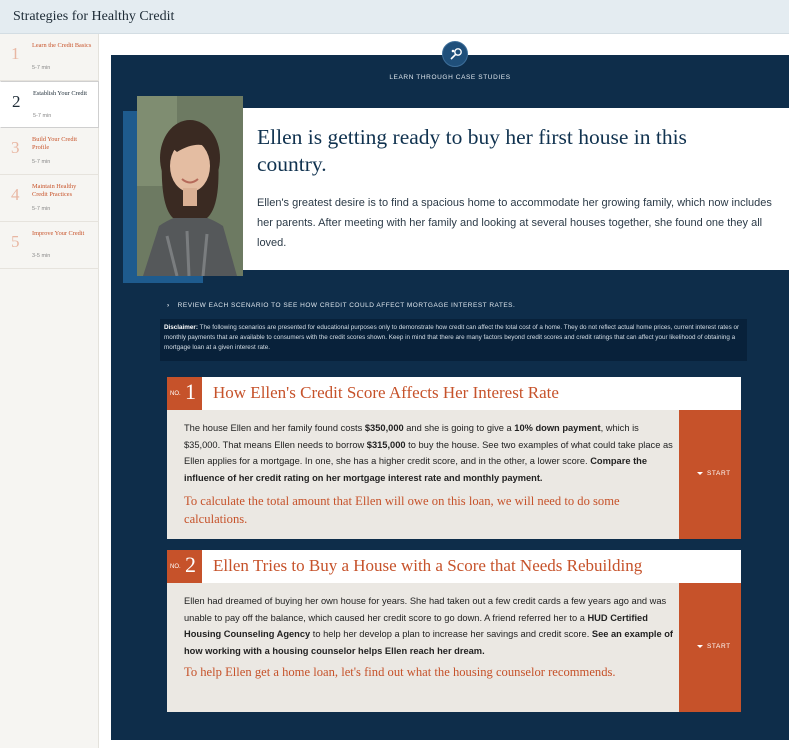 The height and width of the screenshot is (748, 789). Describe the element at coordinates (15, 194) in the screenshot. I see `module-number: 4` at that location.